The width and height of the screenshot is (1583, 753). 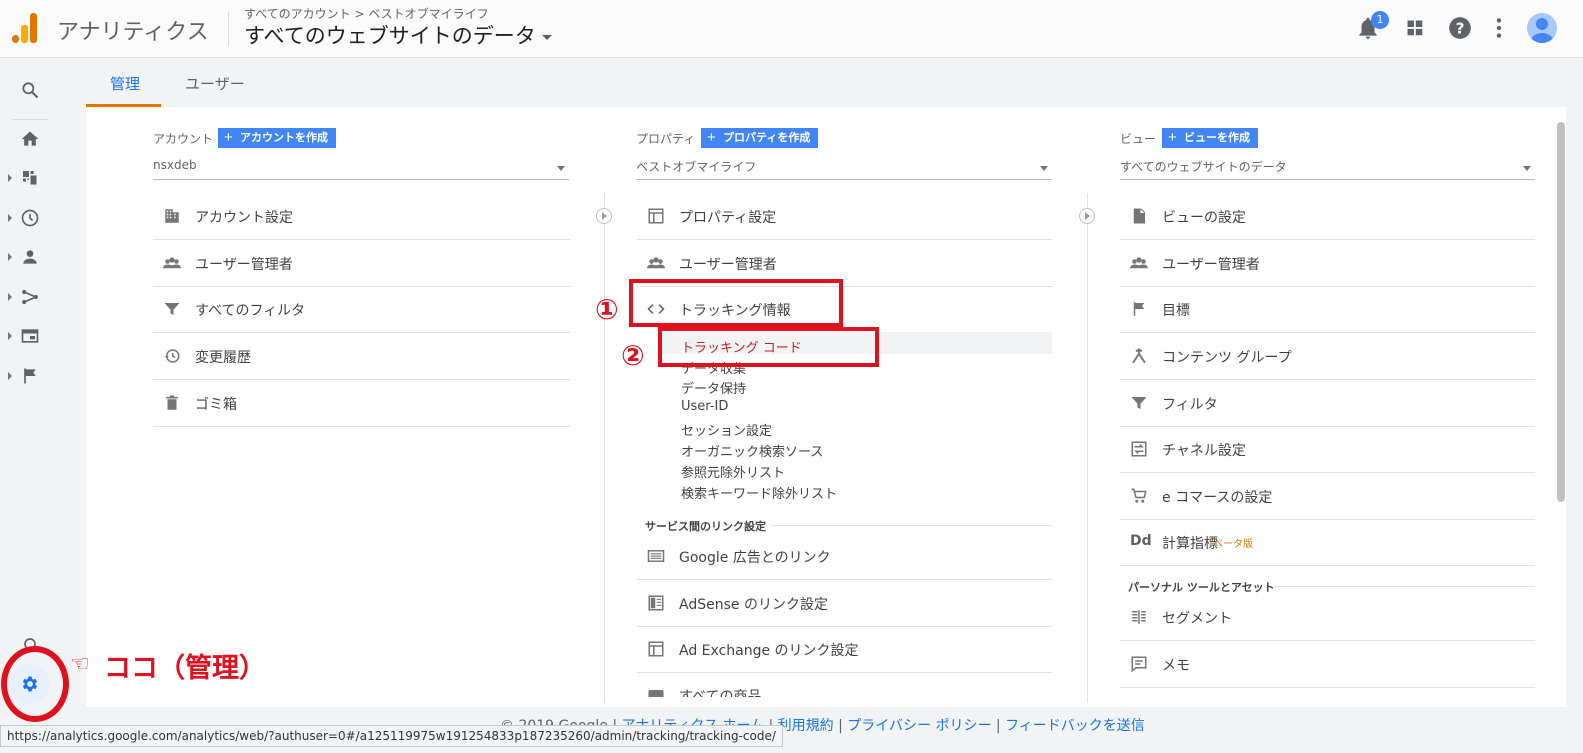 What do you see at coordinates (223, 358) in the screenshot?
I see `change-history-label: 変更履歴` at bounding box center [223, 358].